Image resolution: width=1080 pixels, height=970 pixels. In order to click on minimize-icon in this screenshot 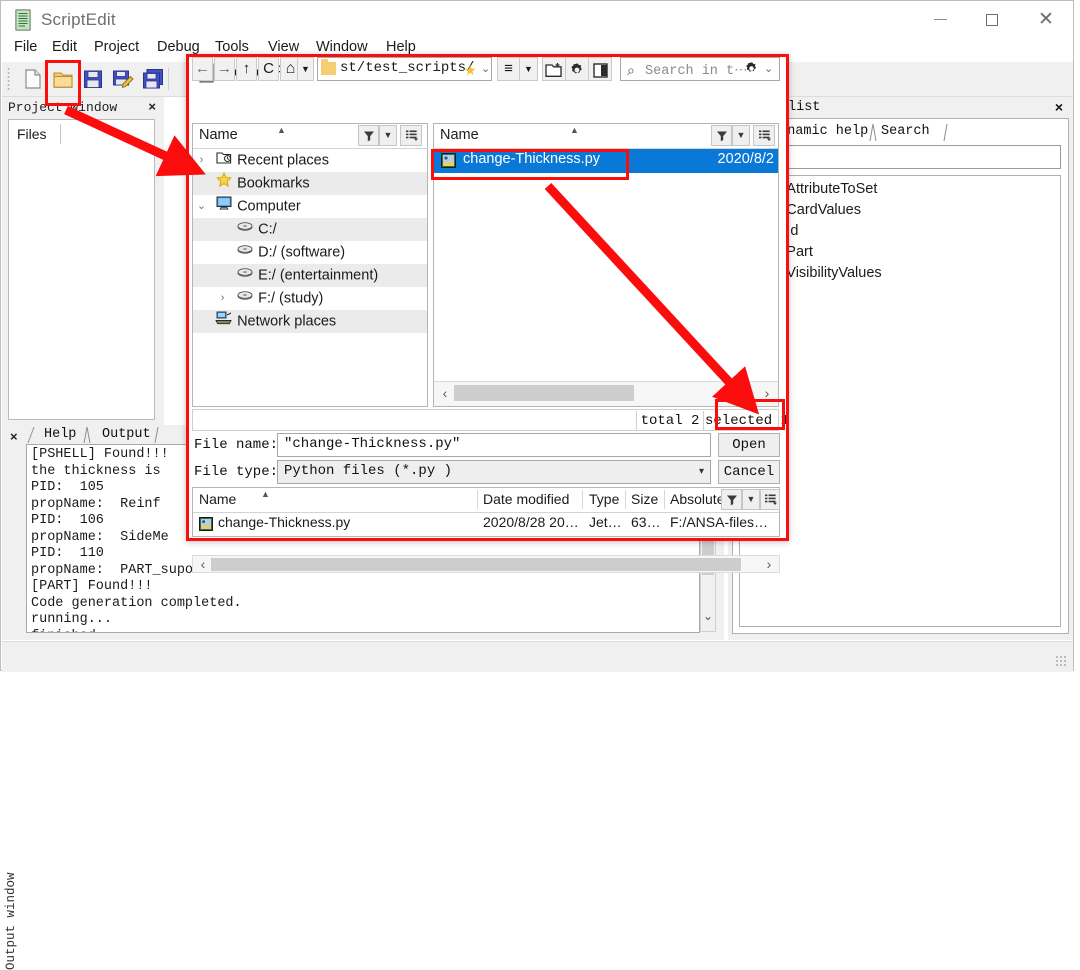, I will do `click(940, 20)`.